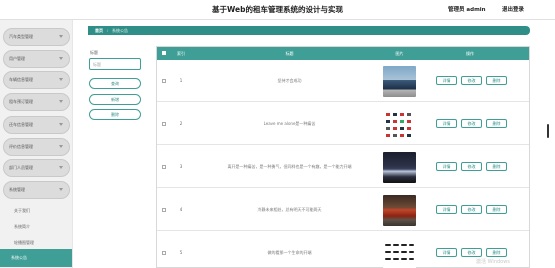 This screenshot has width=555, height=268. What do you see at coordinates (289, 80) in the screenshot?
I see `row-title: 坚持才会成功` at bounding box center [289, 80].